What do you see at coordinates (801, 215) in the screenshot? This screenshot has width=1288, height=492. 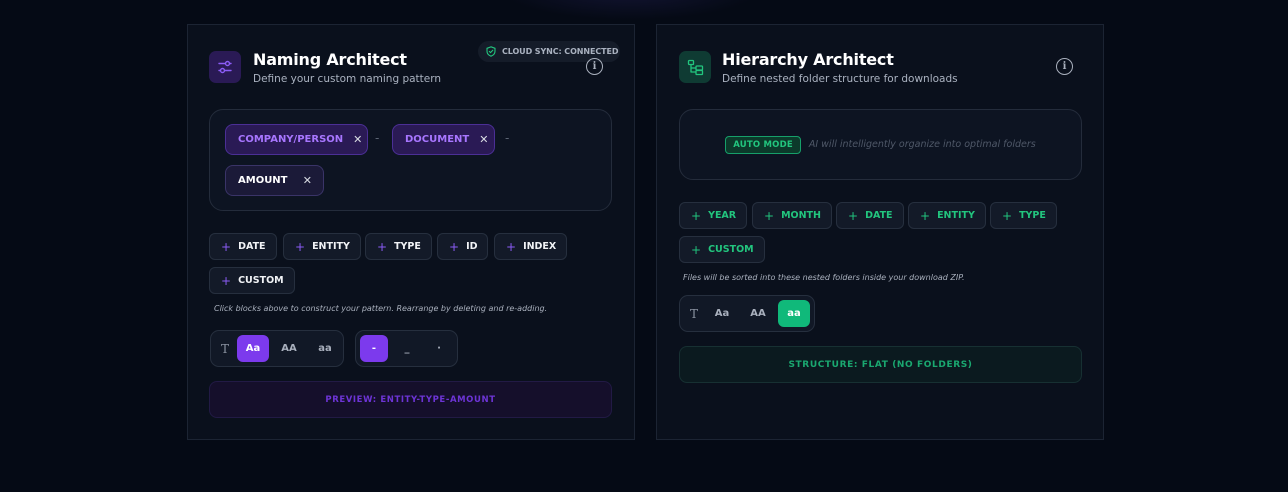 I see `block-label: MONTH` at bounding box center [801, 215].